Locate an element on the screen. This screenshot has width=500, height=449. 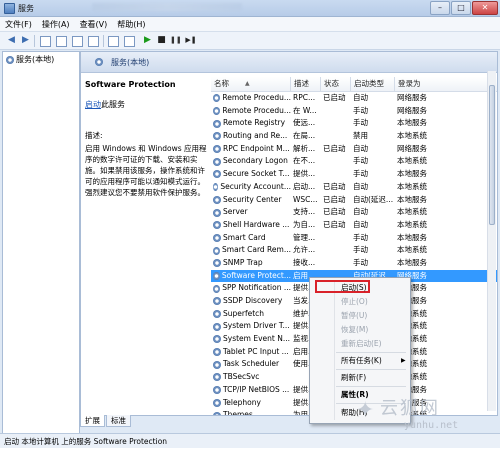
panel-header: 服务(本地) is located at coordinates (289, 62).